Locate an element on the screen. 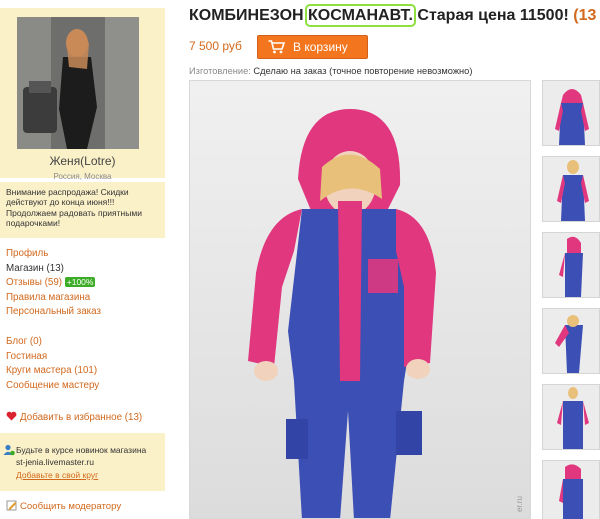 The width and height of the screenshot is (600, 519). title-highlight: КОСМАНАВТ. is located at coordinates (360, 15).